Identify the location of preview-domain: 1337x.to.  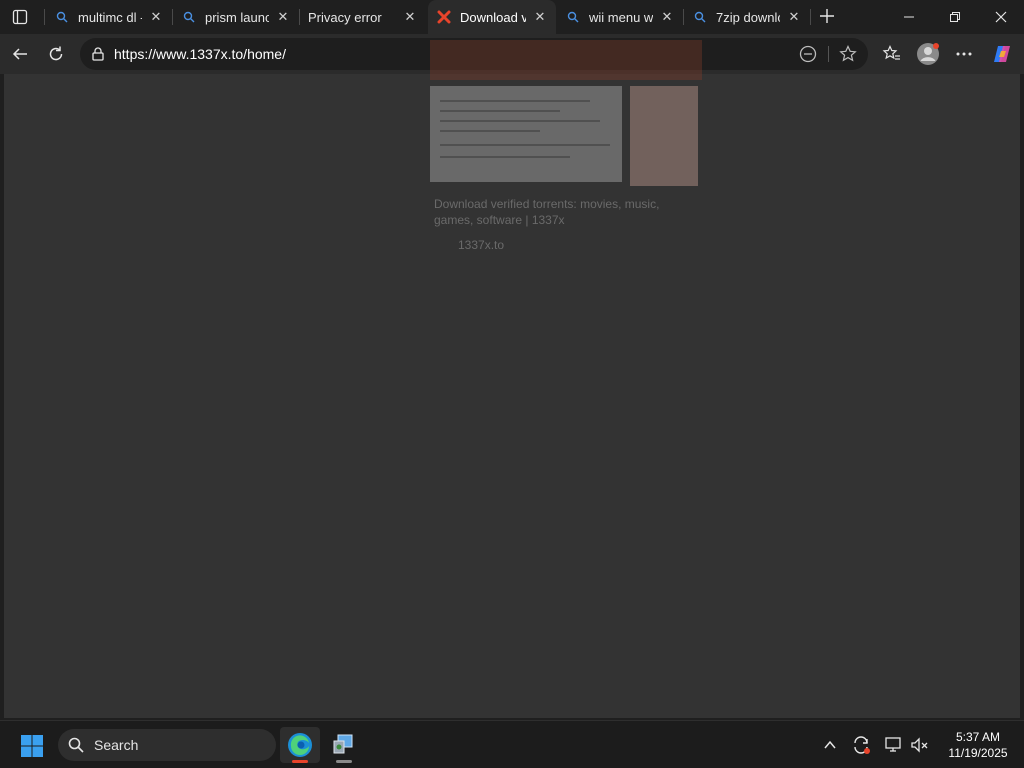
(481, 245).